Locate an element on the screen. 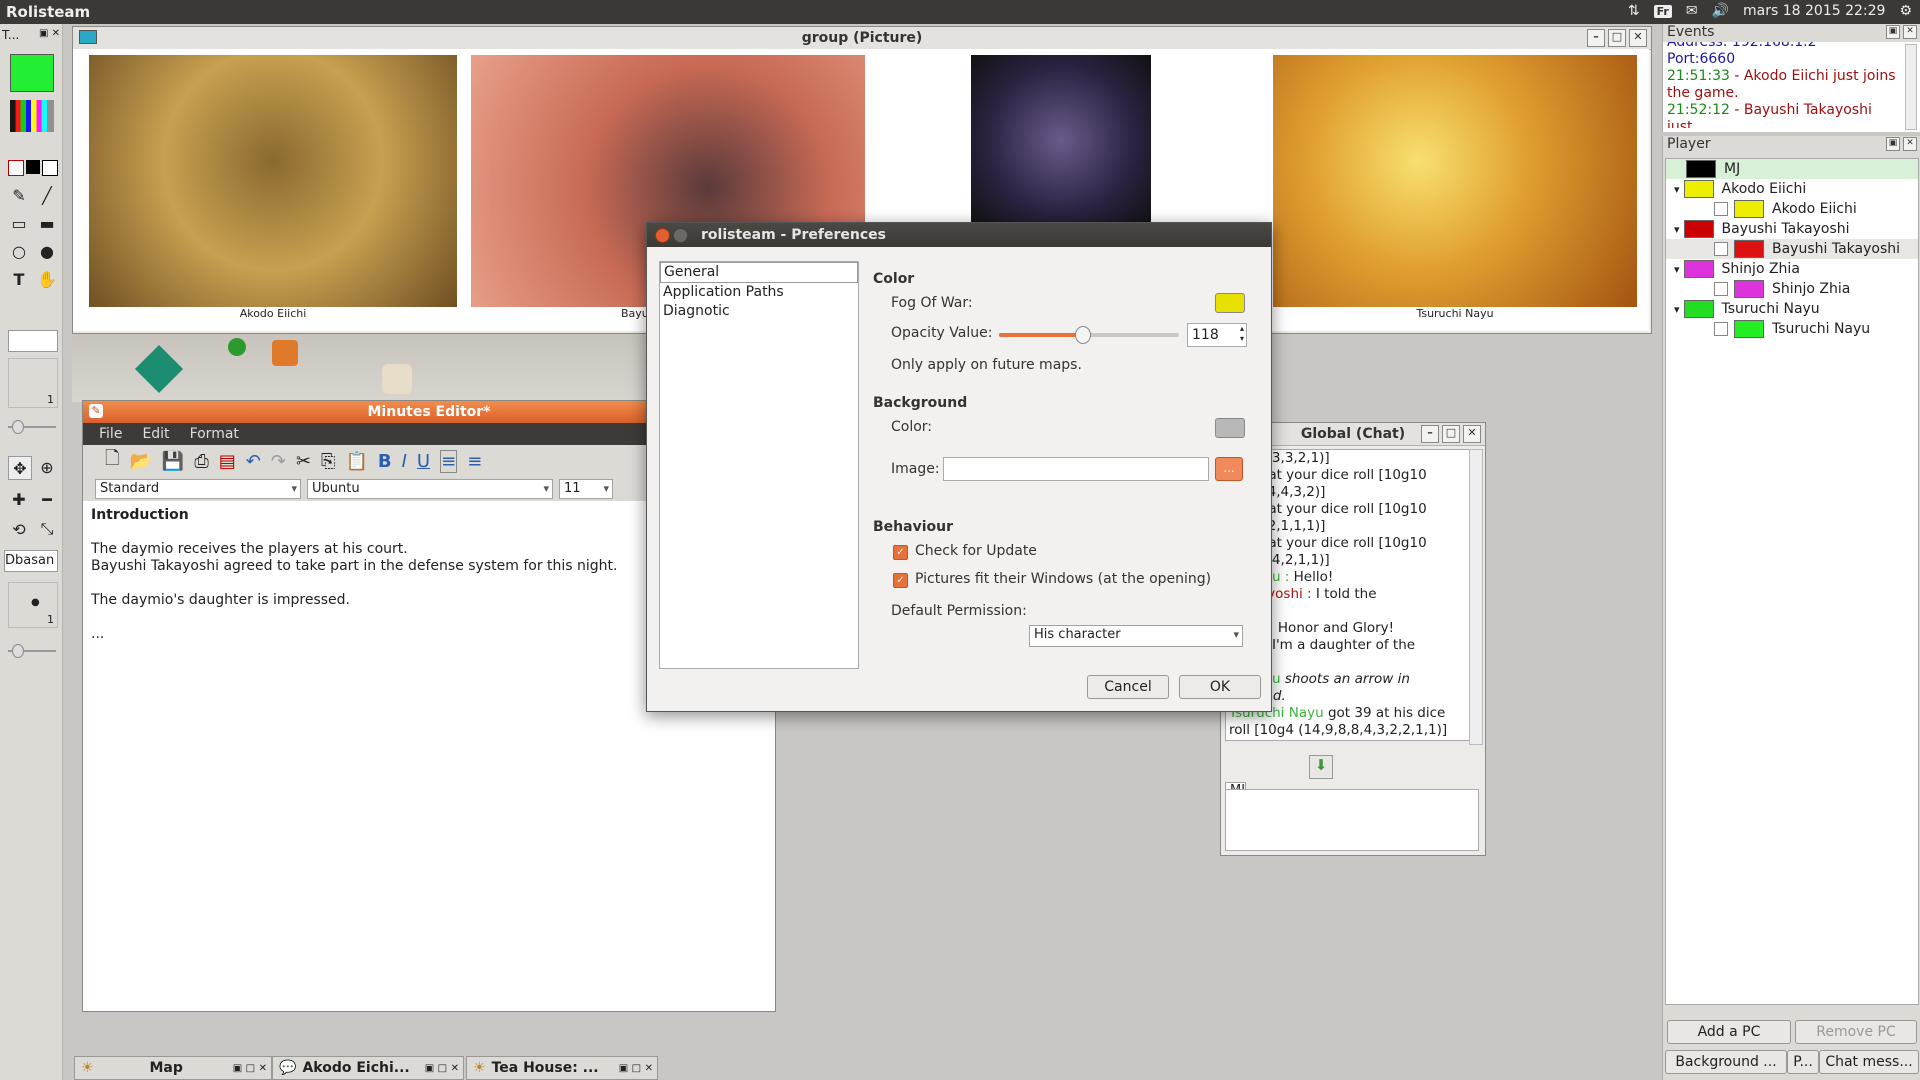  nav-diagnostic: Diagnotic is located at coordinates (759, 311).